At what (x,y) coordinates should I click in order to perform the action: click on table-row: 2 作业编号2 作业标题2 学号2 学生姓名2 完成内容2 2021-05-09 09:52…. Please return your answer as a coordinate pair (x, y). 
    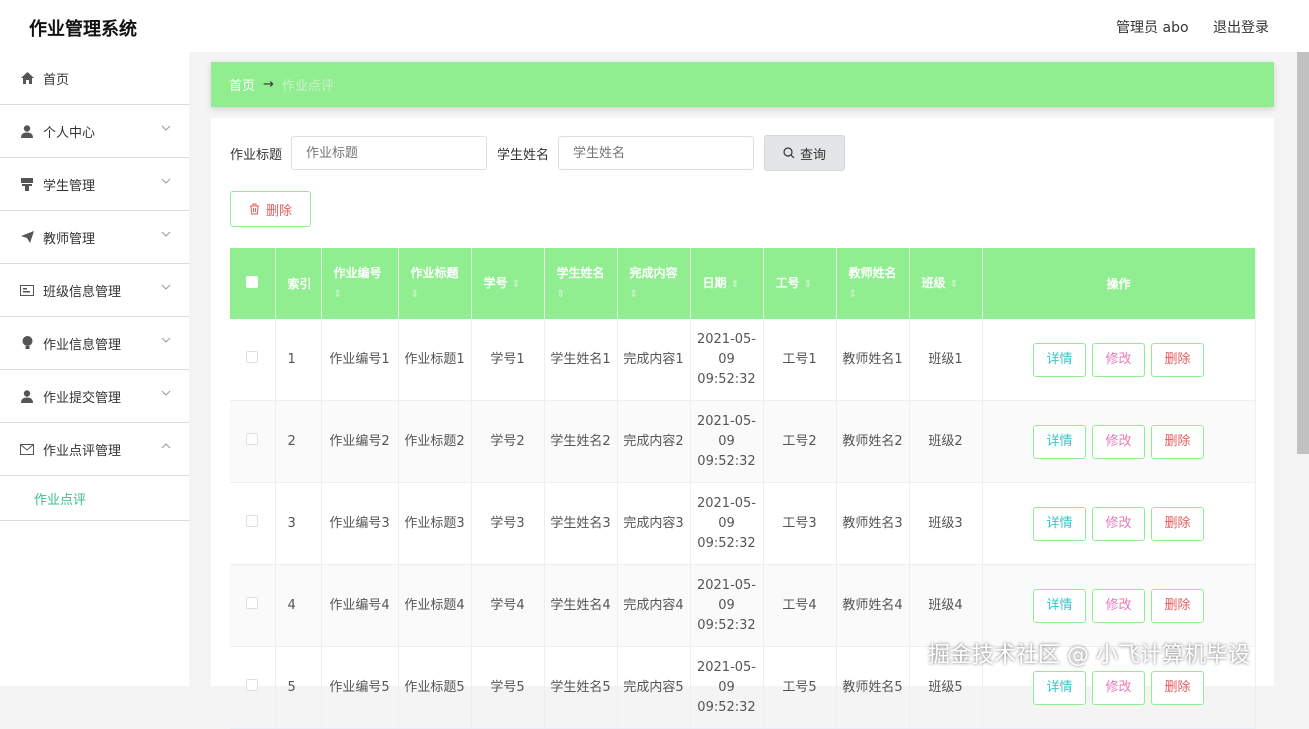
    Looking at the image, I should click on (743, 441).